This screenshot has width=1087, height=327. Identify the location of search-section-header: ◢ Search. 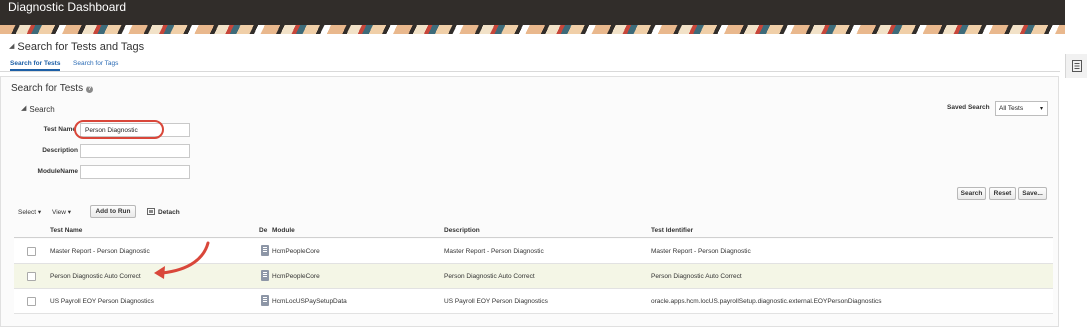
(38, 109).